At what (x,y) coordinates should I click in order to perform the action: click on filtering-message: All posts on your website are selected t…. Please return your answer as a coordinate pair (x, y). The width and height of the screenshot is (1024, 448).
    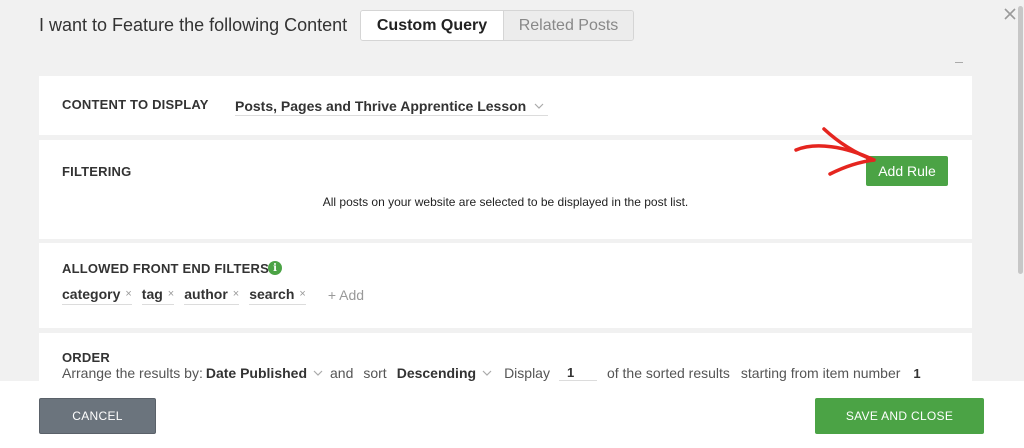
    Looking at the image, I should click on (505, 202).